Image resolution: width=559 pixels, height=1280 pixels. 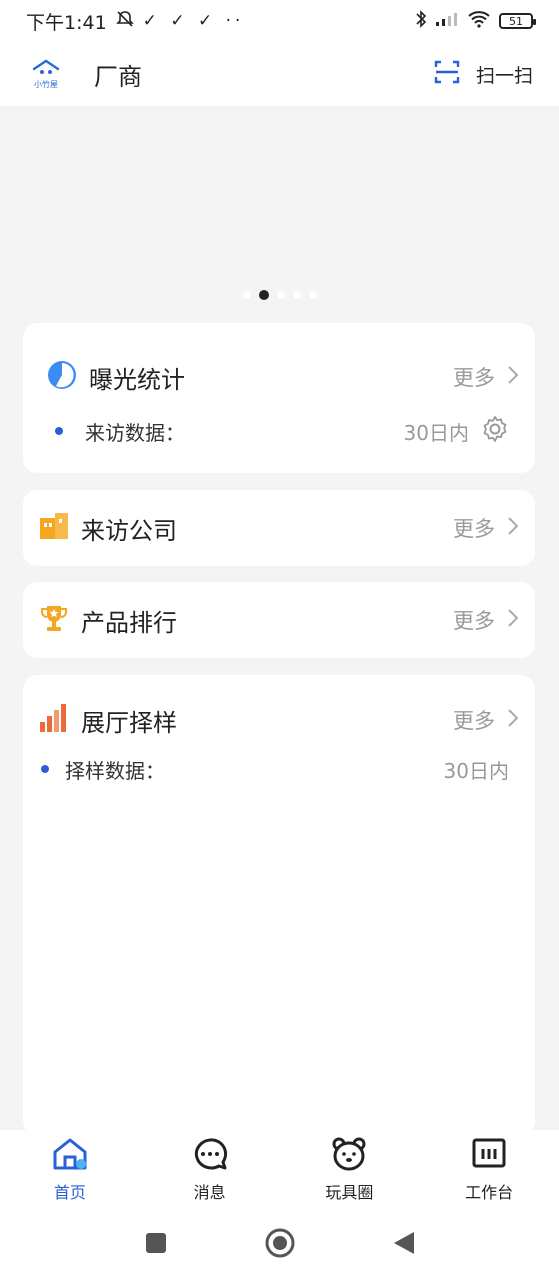 I want to click on workbench-icon, so click(x=489, y=1156).